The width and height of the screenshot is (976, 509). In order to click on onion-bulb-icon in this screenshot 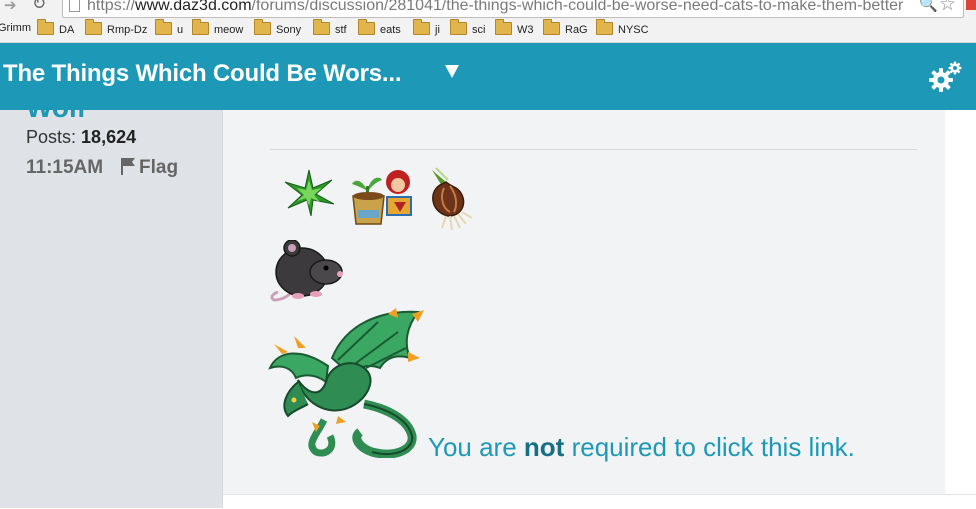, I will do `click(452, 199)`.